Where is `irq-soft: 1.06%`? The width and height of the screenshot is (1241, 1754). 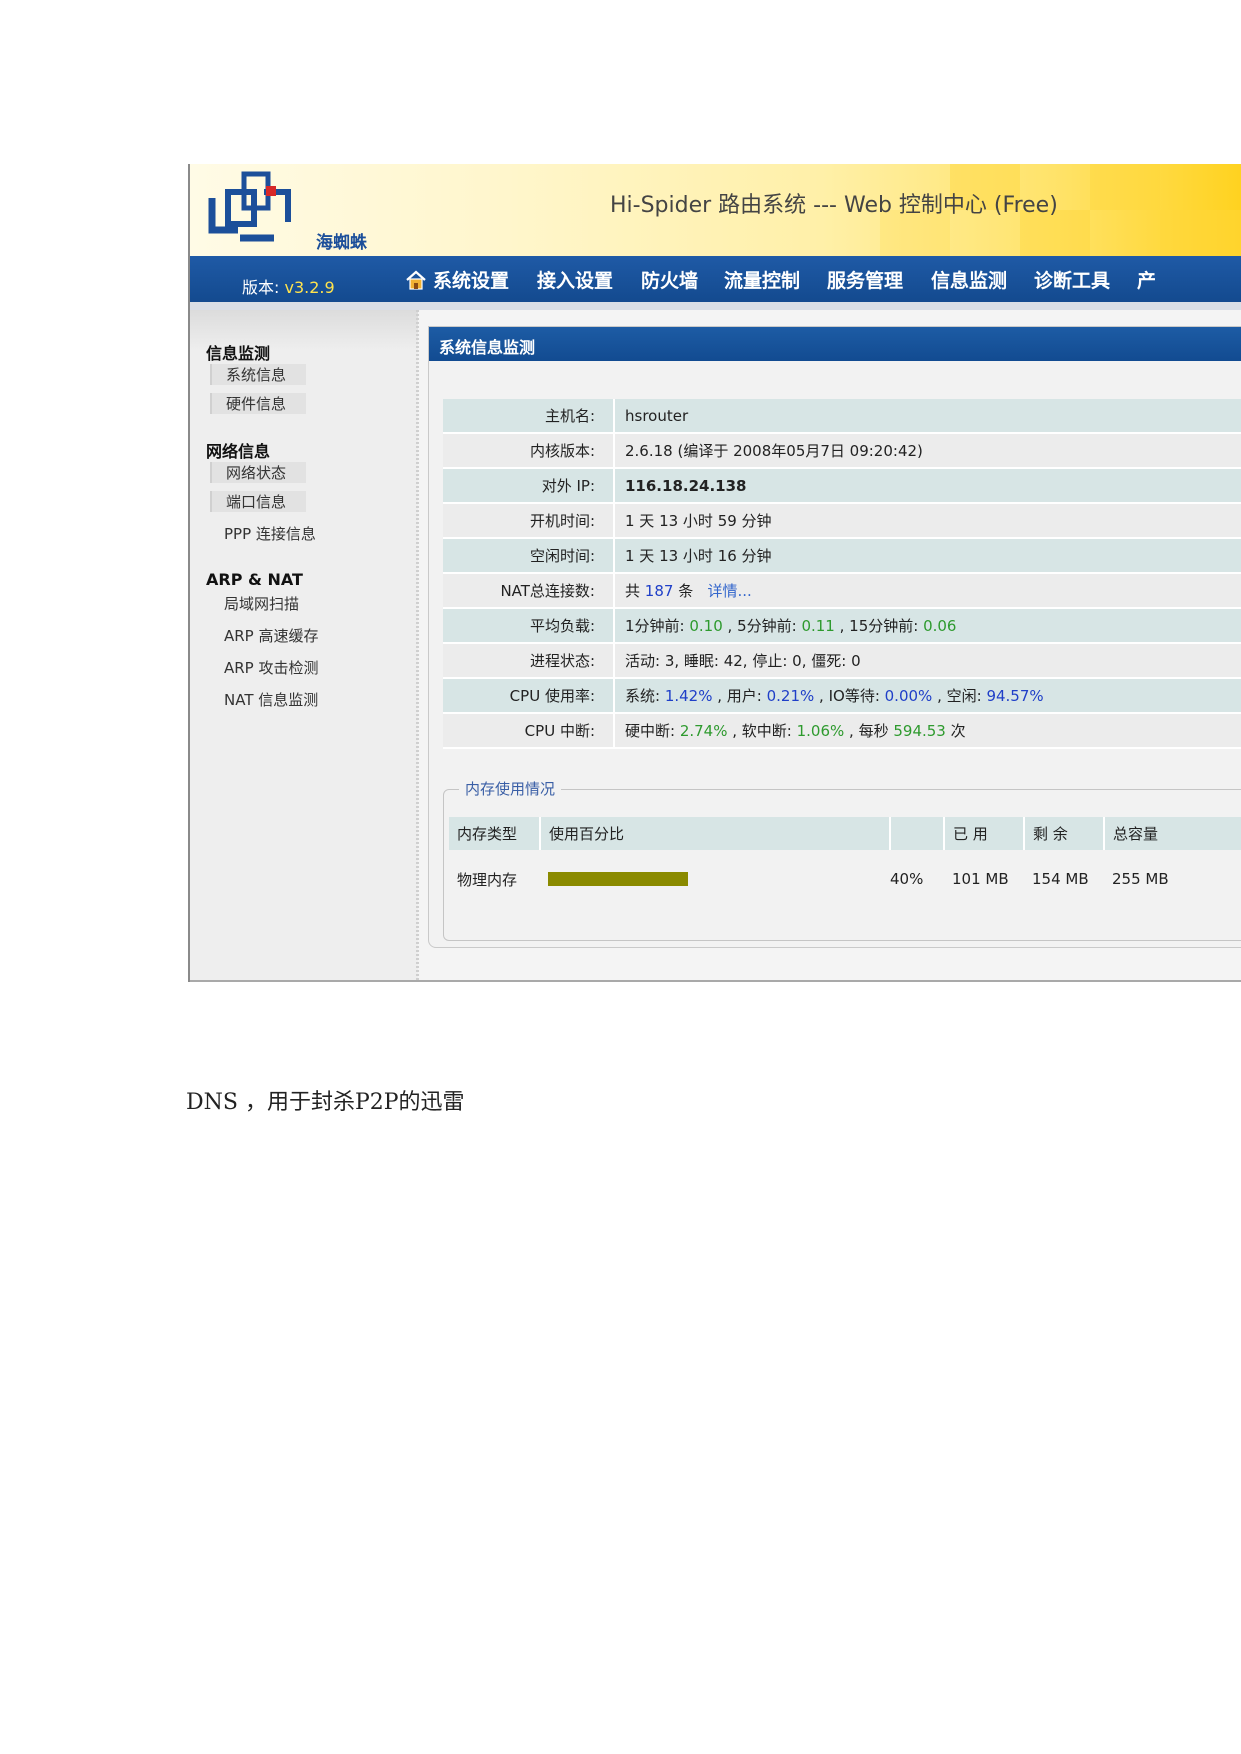
irq-soft: 1.06% is located at coordinates (820, 731).